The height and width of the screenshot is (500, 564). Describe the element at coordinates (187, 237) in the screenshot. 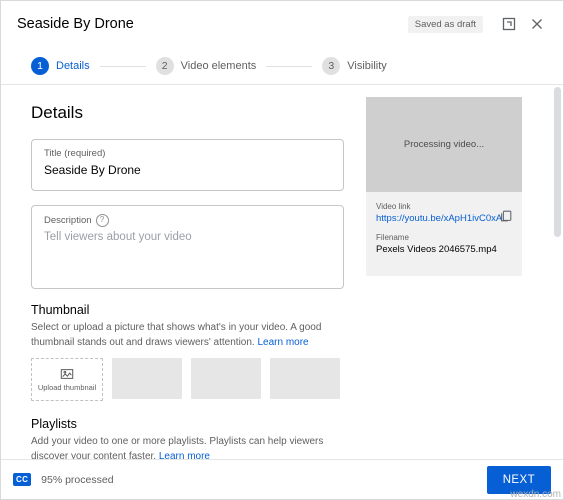

I see `description-input: Tell viewers about your video` at that location.